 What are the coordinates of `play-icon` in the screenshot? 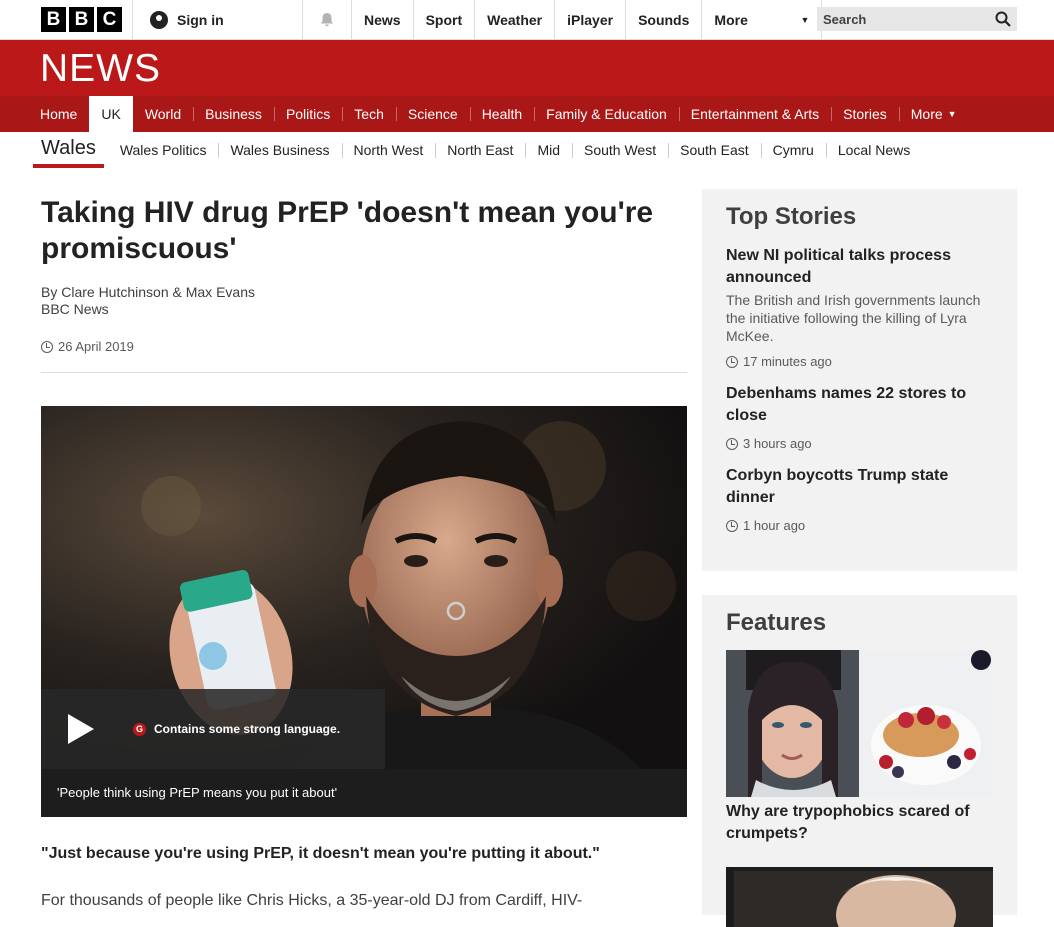 It's located at (81, 729).